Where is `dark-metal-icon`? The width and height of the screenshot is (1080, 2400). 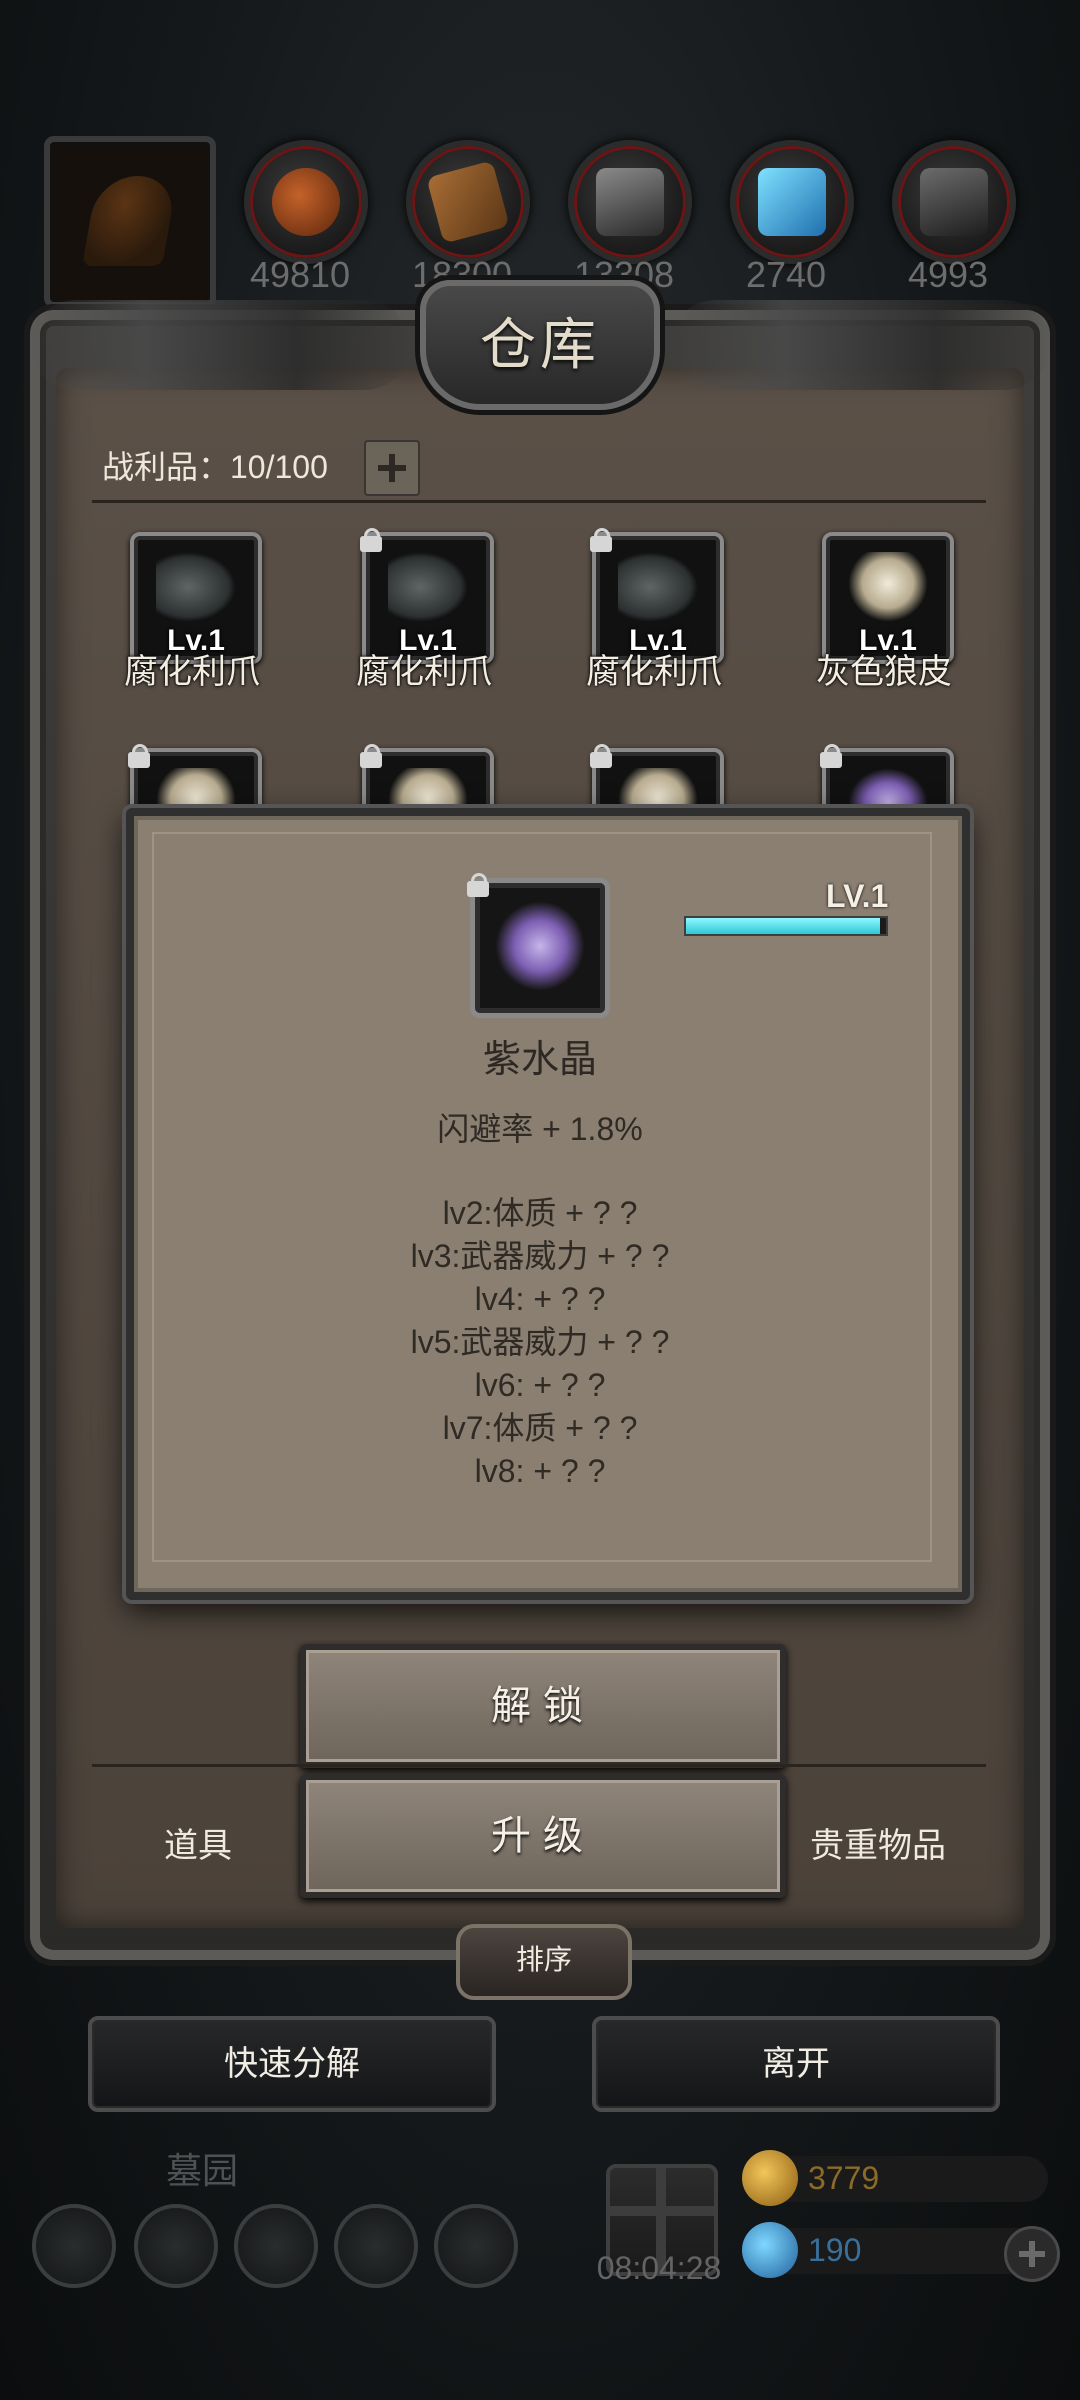 dark-metal-icon is located at coordinates (954, 202).